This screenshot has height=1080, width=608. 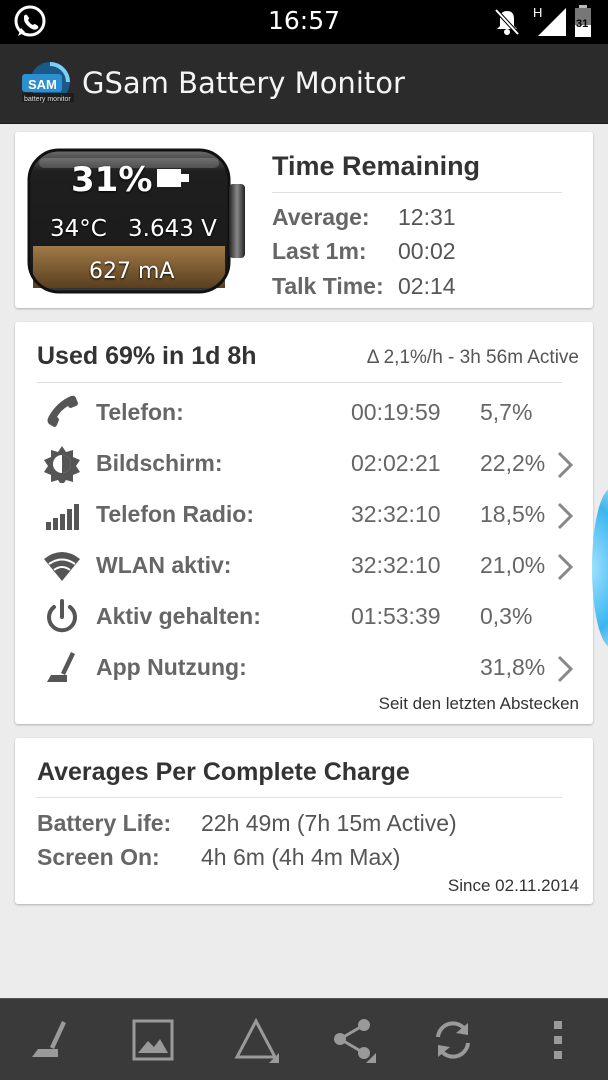 What do you see at coordinates (62, 411) in the screenshot?
I see `phone-icon` at bounding box center [62, 411].